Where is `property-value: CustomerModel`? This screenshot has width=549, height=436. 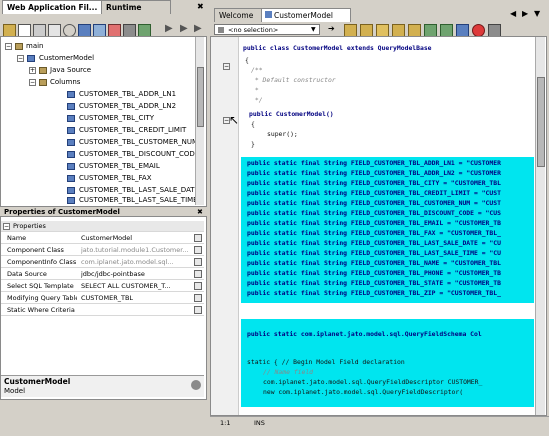 property-value: CustomerModel is located at coordinates (137, 238).